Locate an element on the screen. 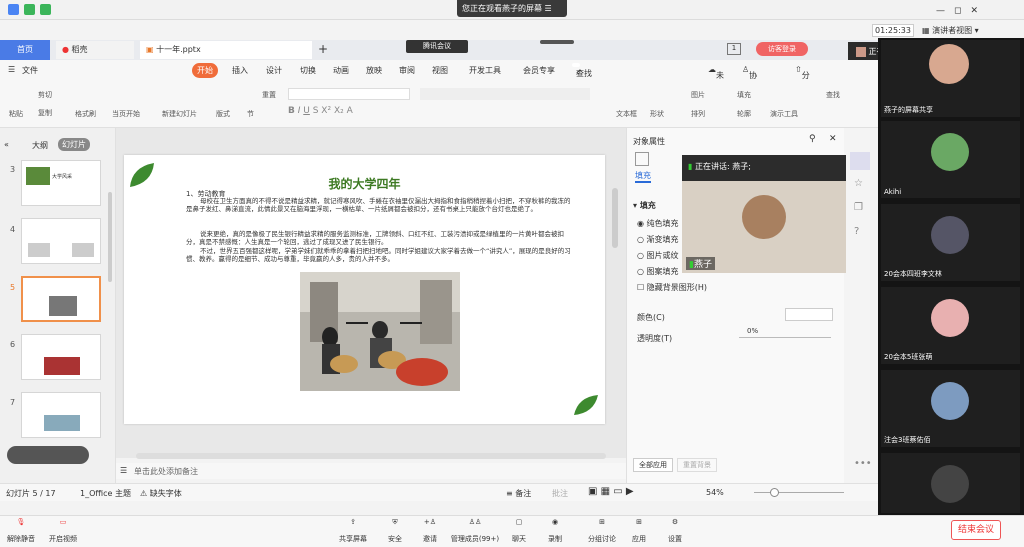  shape-button: 形状 is located at coordinates (657, 114).